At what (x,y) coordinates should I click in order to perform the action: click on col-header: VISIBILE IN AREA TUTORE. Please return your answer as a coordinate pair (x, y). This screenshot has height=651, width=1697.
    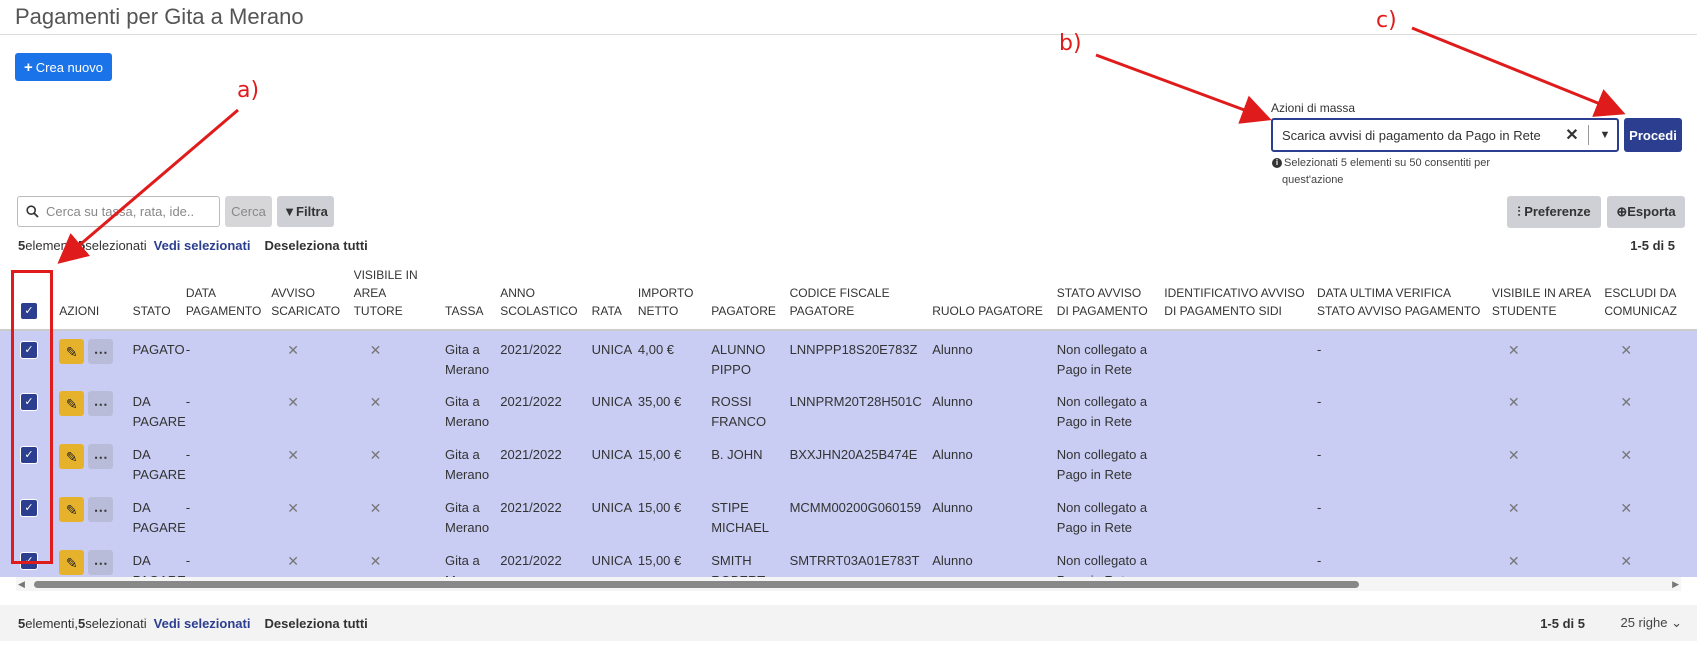
    Looking at the image, I should click on (394, 295).